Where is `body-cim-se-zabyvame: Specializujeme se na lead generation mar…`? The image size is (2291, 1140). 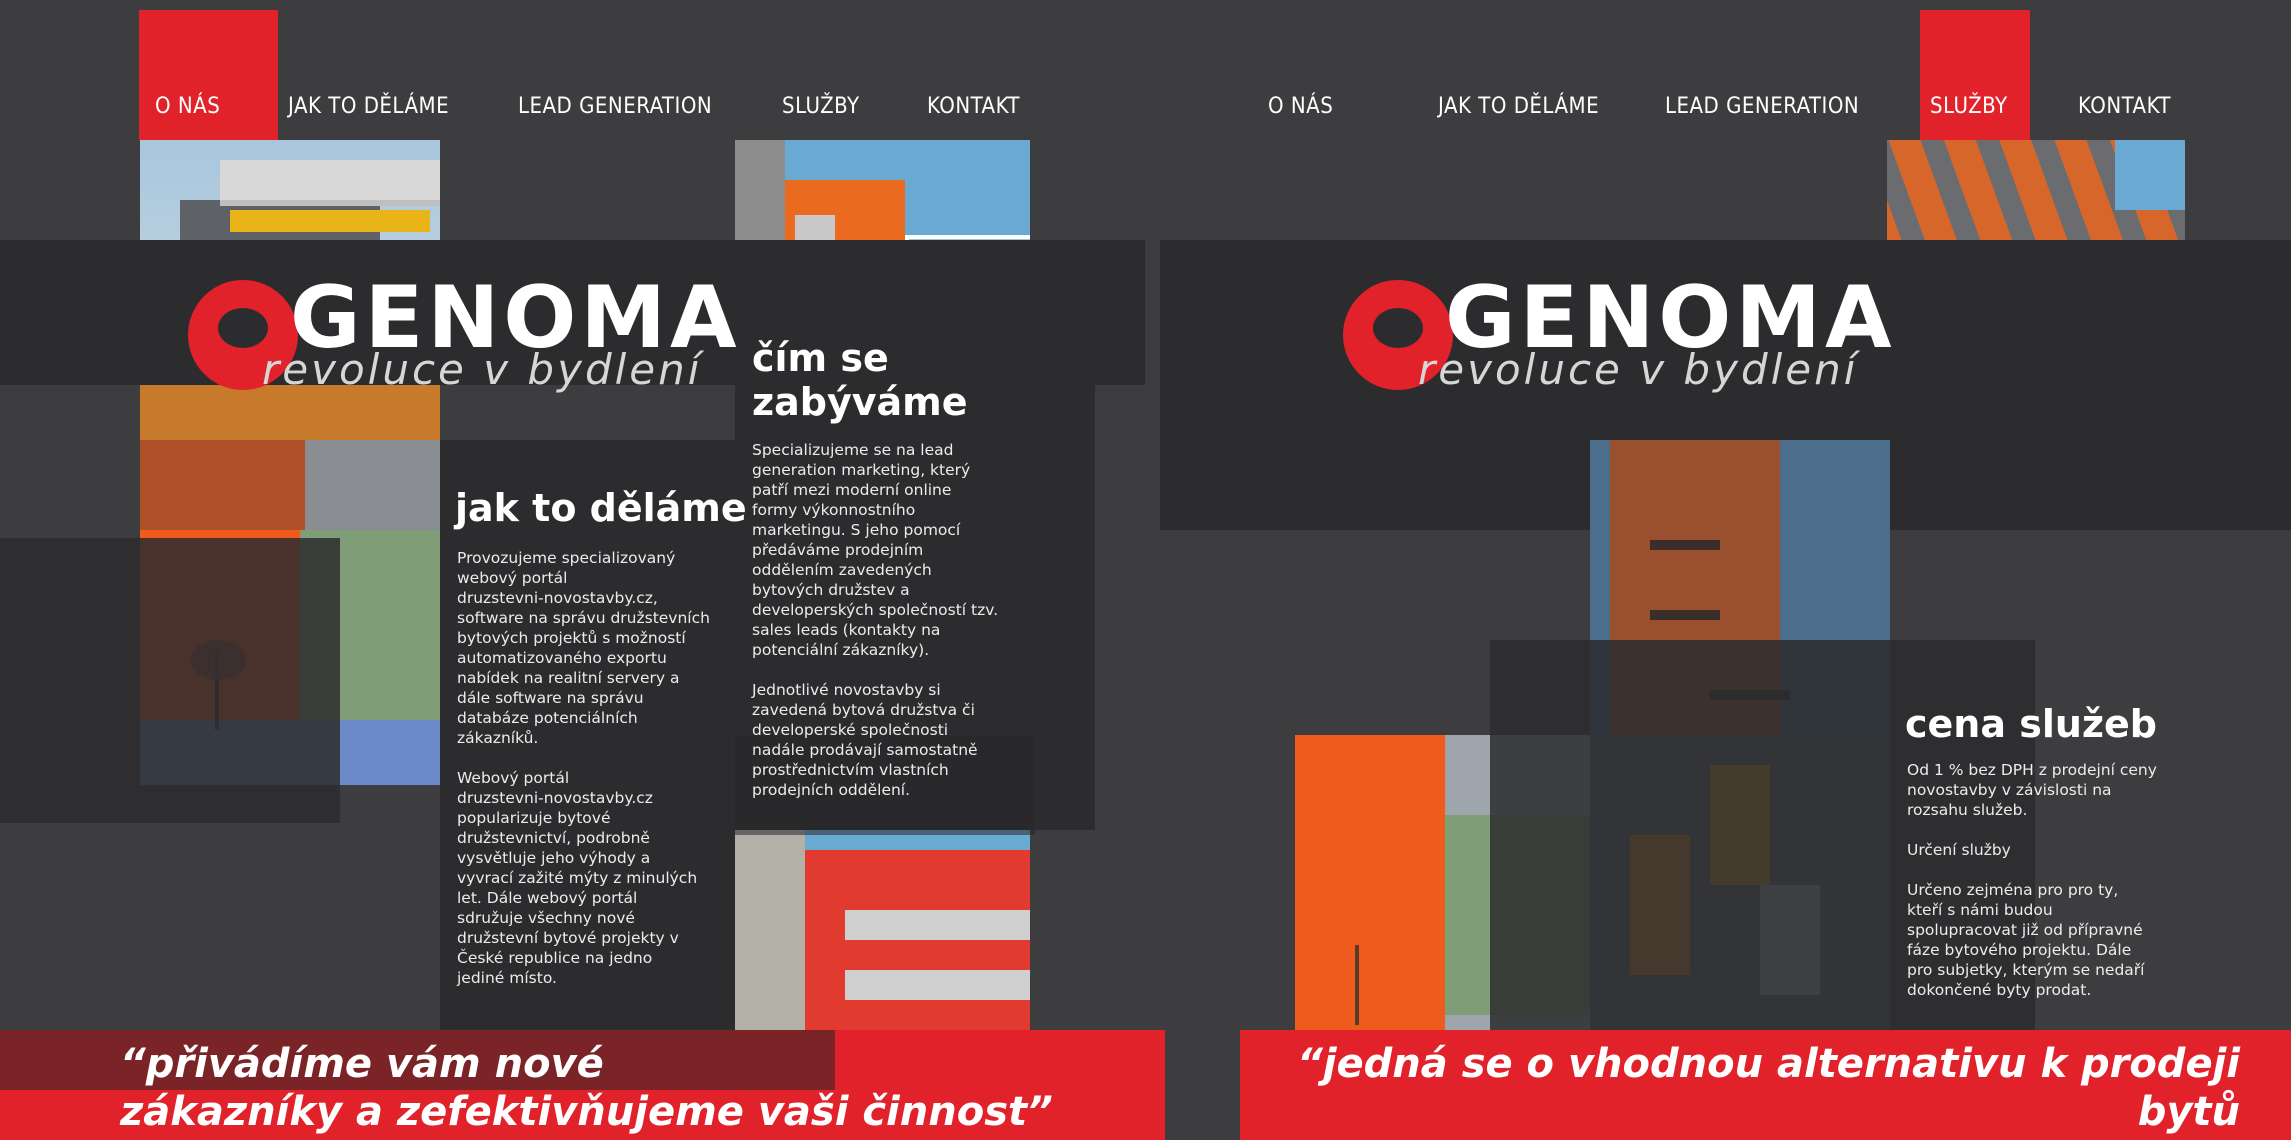 body-cim-se-zabyvame: Specializujeme se na lead generation mar… is located at coordinates (875, 620).